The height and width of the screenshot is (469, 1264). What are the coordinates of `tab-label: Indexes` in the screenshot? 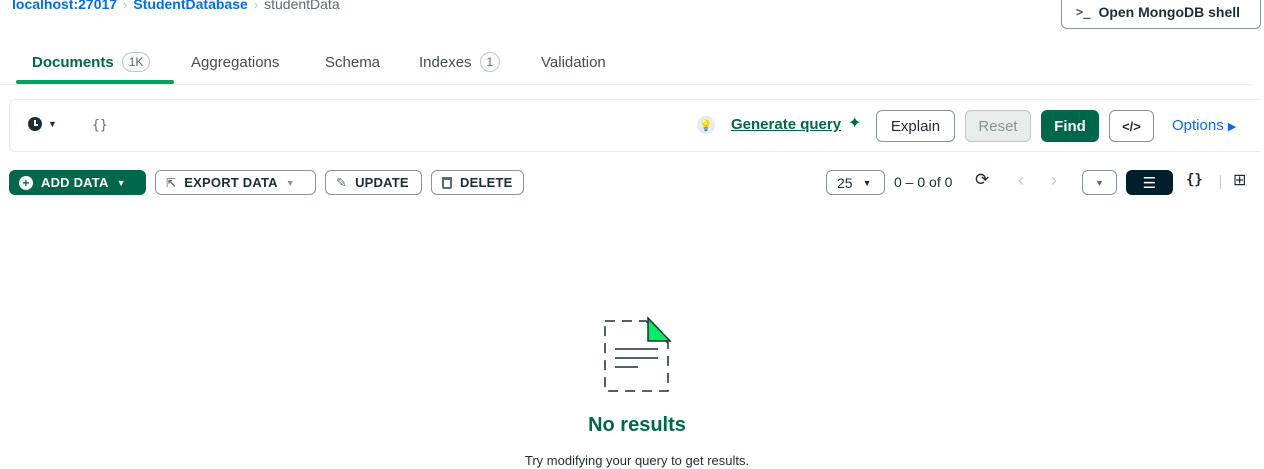 It's located at (445, 62).